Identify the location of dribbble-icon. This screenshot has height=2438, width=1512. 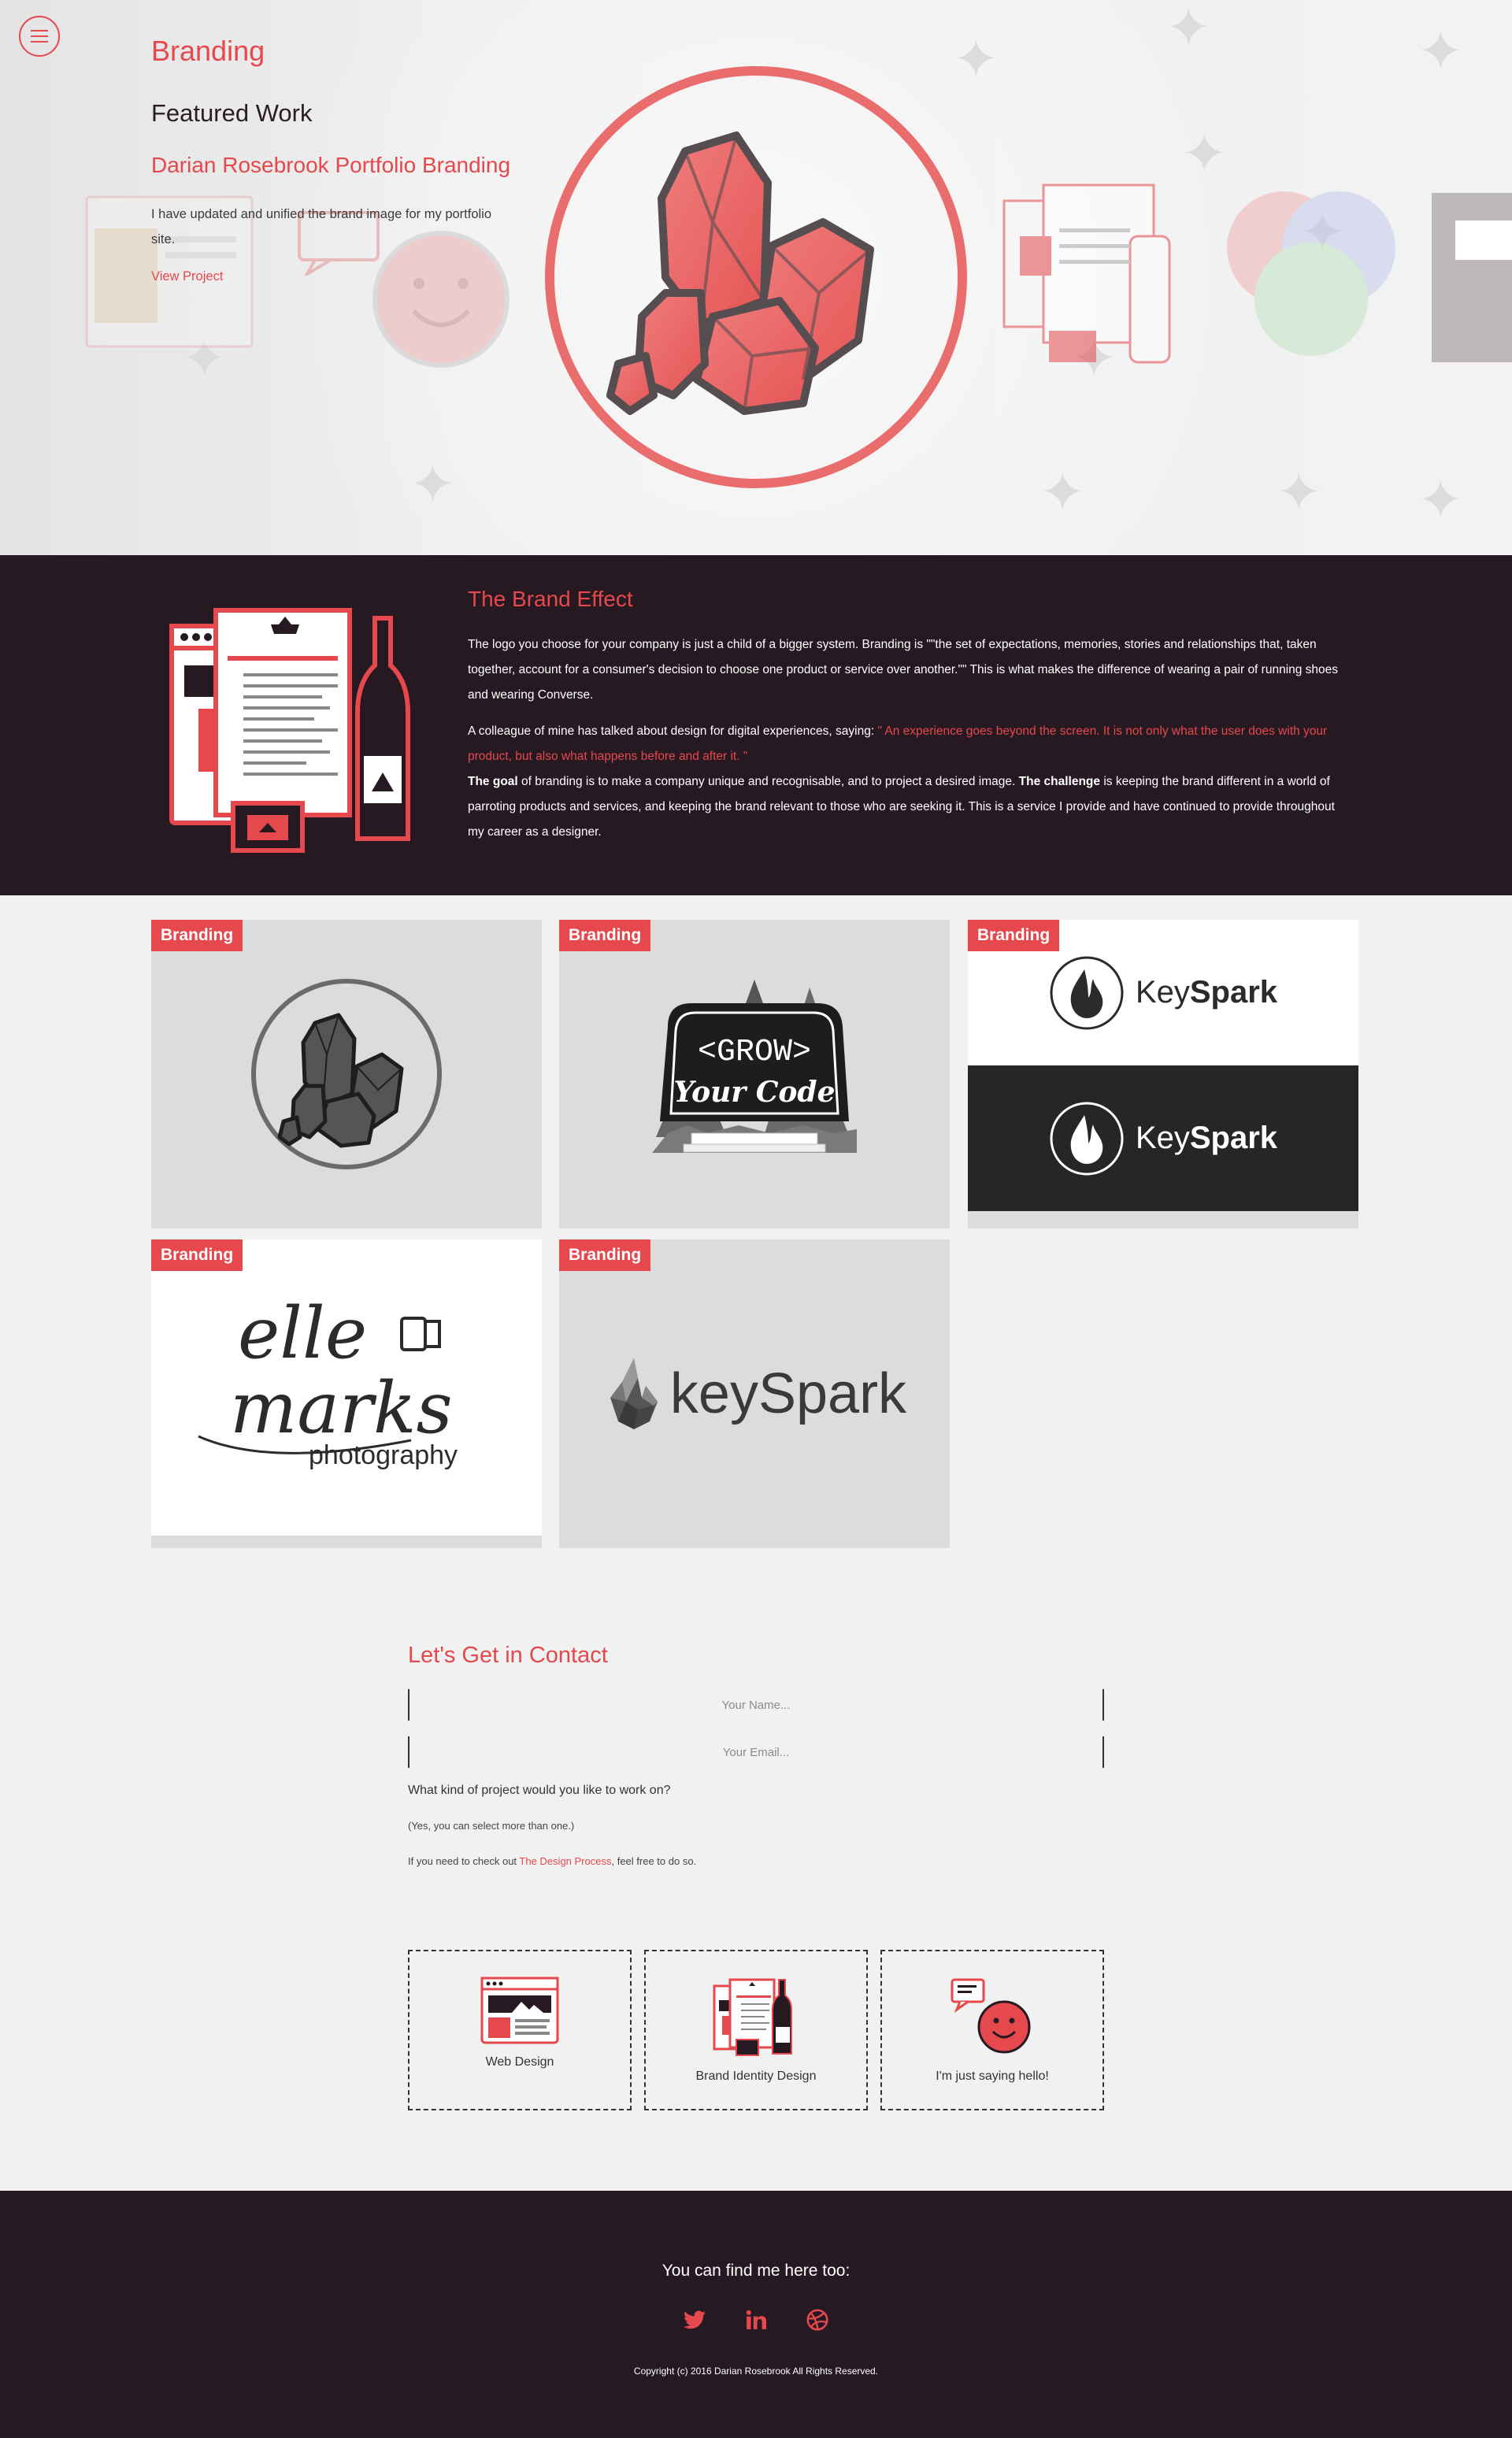
(817, 2320).